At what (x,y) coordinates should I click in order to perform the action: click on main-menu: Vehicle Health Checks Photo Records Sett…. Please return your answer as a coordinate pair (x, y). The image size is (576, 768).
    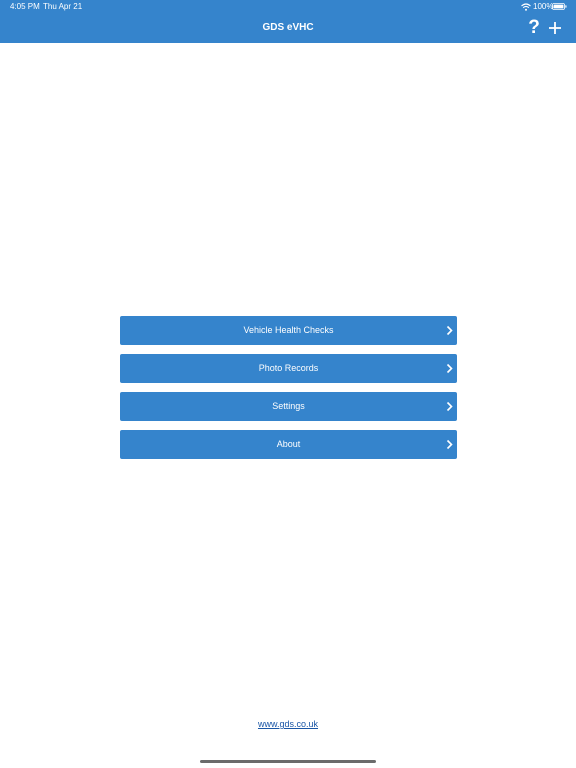
    Looking at the image, I should click on (288, 392).